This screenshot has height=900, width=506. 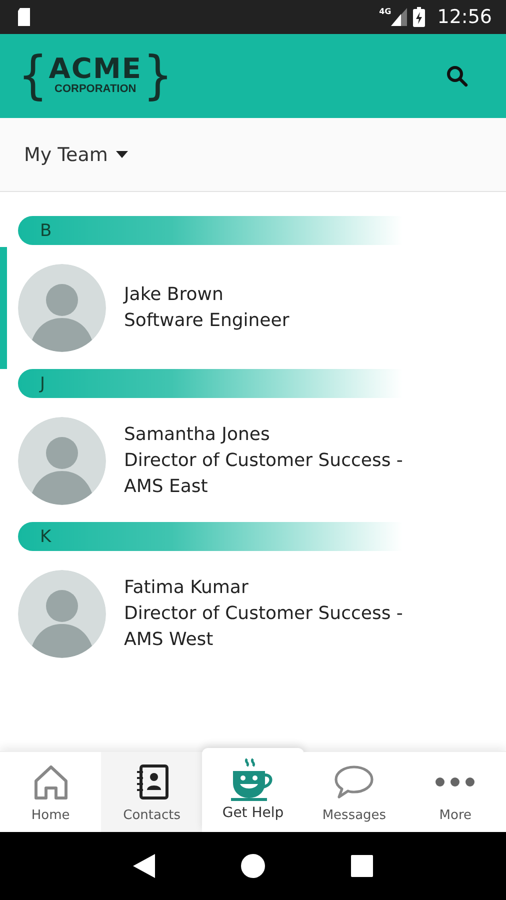 I want to click on contact-name: Jake Brown, so click(x=174, y=294).